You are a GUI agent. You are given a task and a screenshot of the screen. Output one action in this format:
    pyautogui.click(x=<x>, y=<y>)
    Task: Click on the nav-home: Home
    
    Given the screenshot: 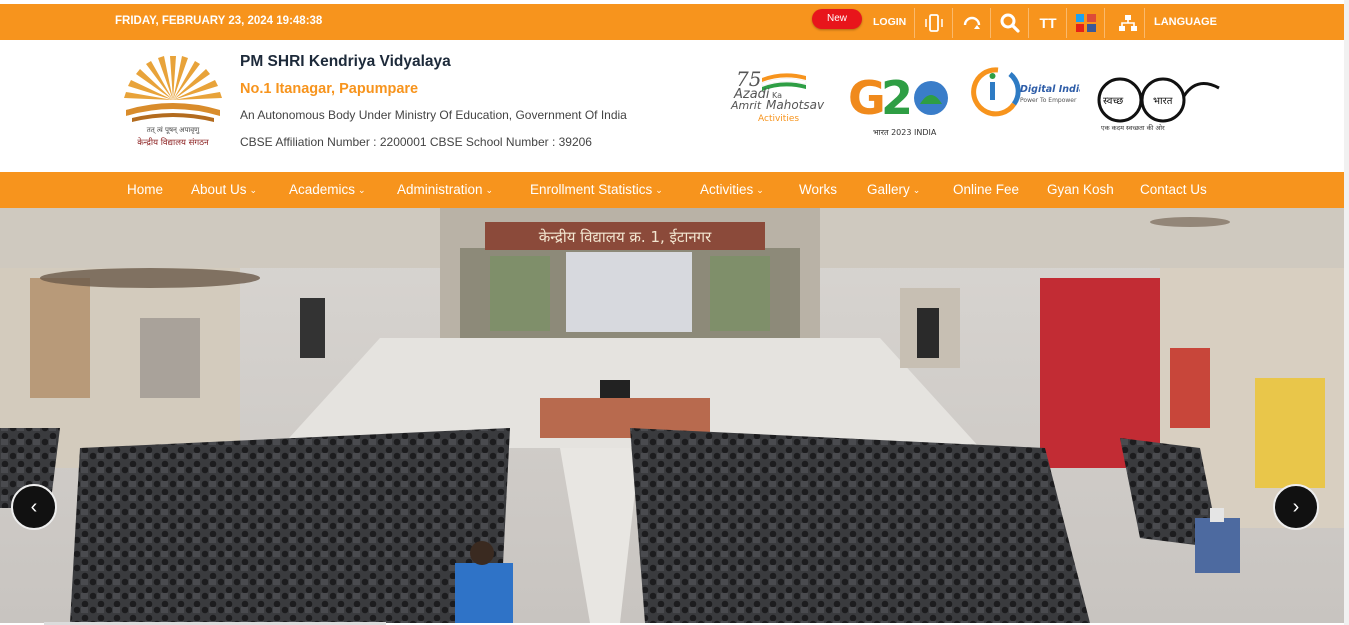 What is the action you would take?
    pyautogui.click(x=145, y=189)
    